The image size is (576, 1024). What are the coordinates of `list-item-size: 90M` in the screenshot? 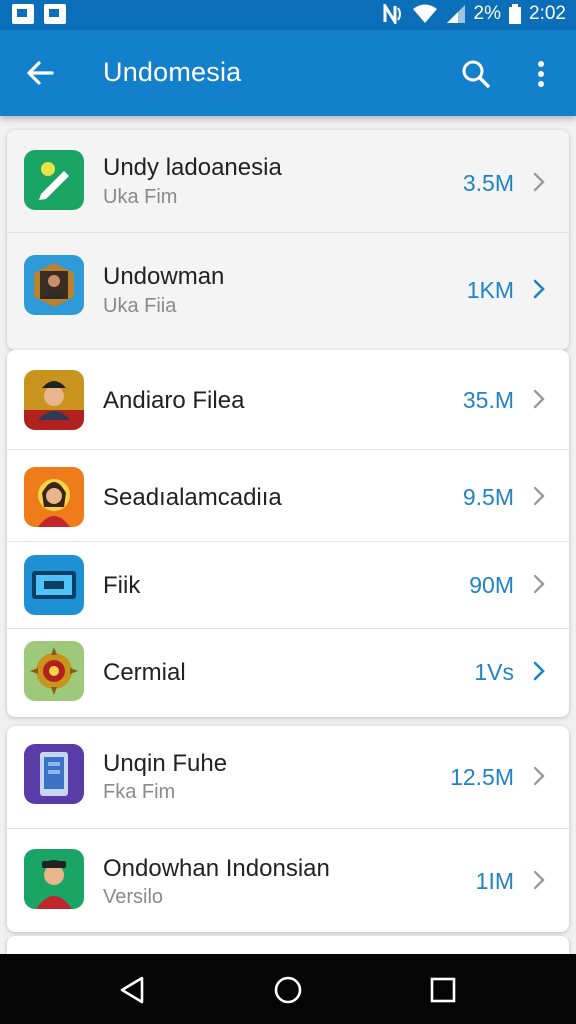 It's located at (491, 585).